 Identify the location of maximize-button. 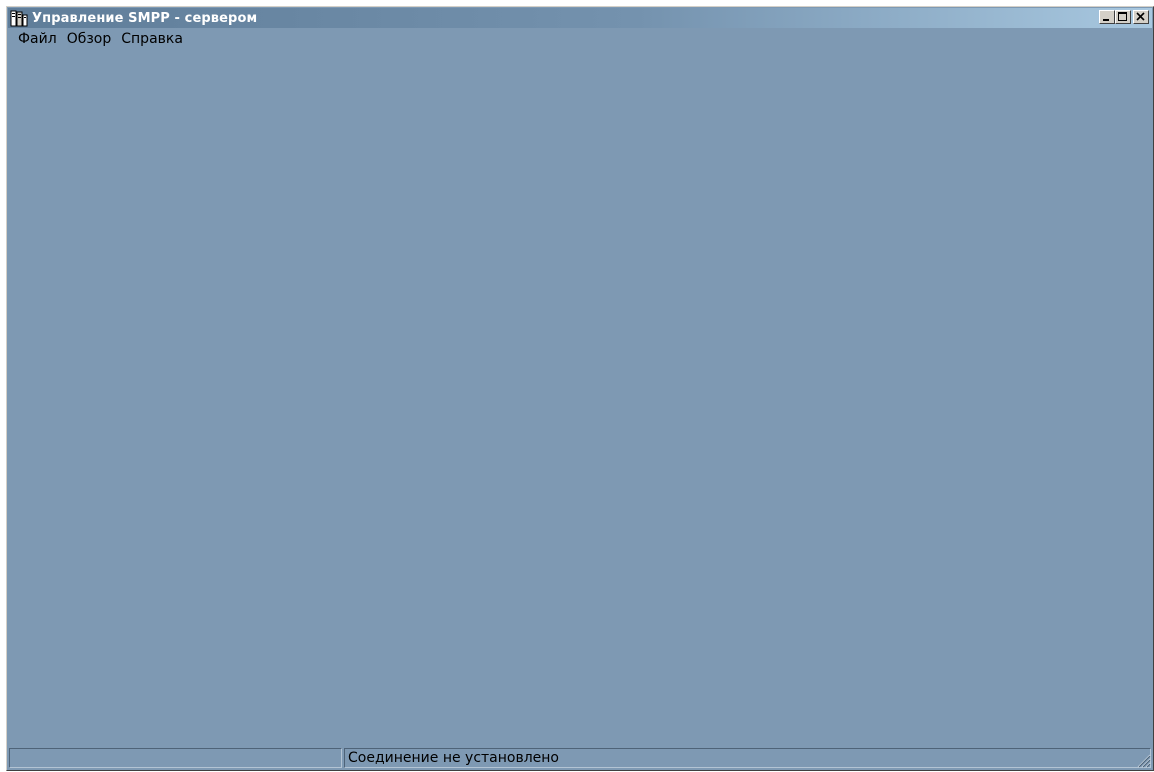
(1123, 17).